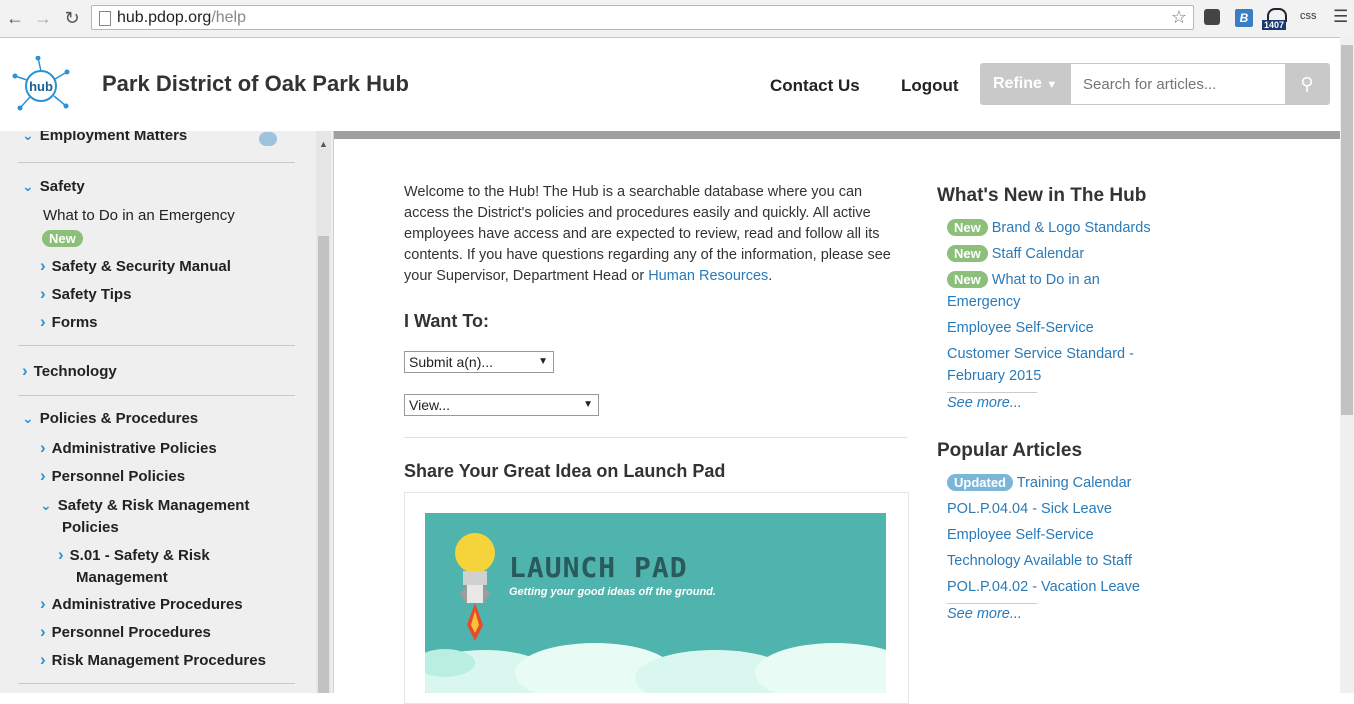  Describe the element at coordinates (128, 448) in the screenshot. I see `sidebar-item-admin-policies: › Administrative Policies` at that location.